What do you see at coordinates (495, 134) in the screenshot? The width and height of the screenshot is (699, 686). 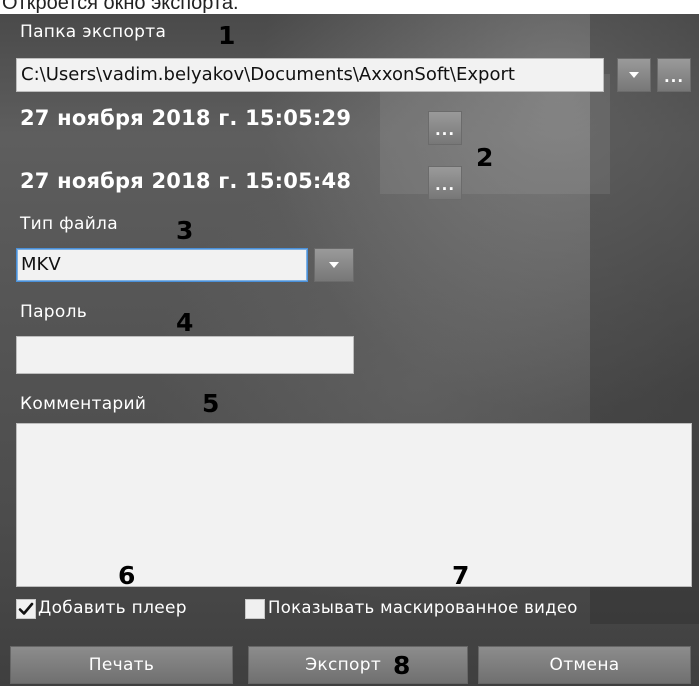 I see `background-highlight` at bounding box center [495, 134].